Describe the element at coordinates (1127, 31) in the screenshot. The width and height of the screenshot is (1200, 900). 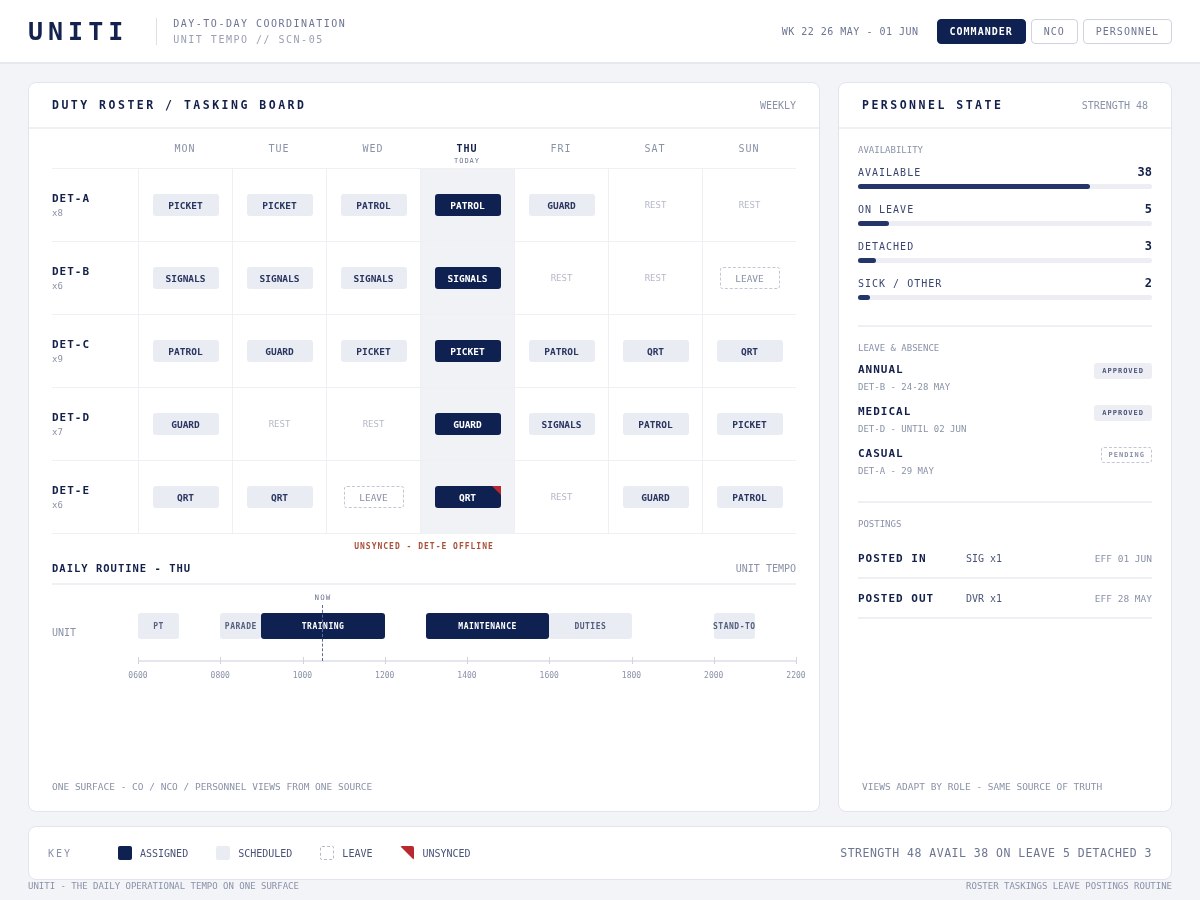
I see `role-tab: PERSONNEL` at that location.